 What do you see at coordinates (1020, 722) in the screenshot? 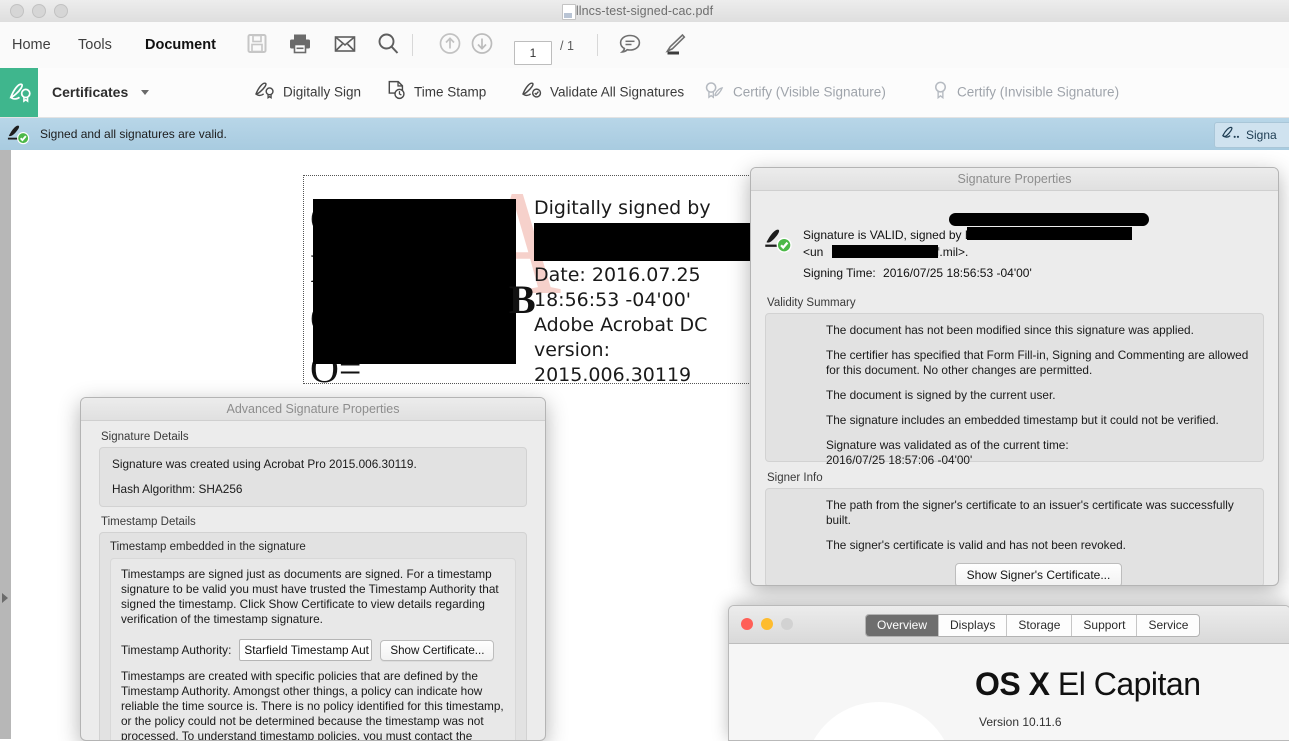
I see `os-version-label: Version 10.11.6` at bounding box center [1020, 722].